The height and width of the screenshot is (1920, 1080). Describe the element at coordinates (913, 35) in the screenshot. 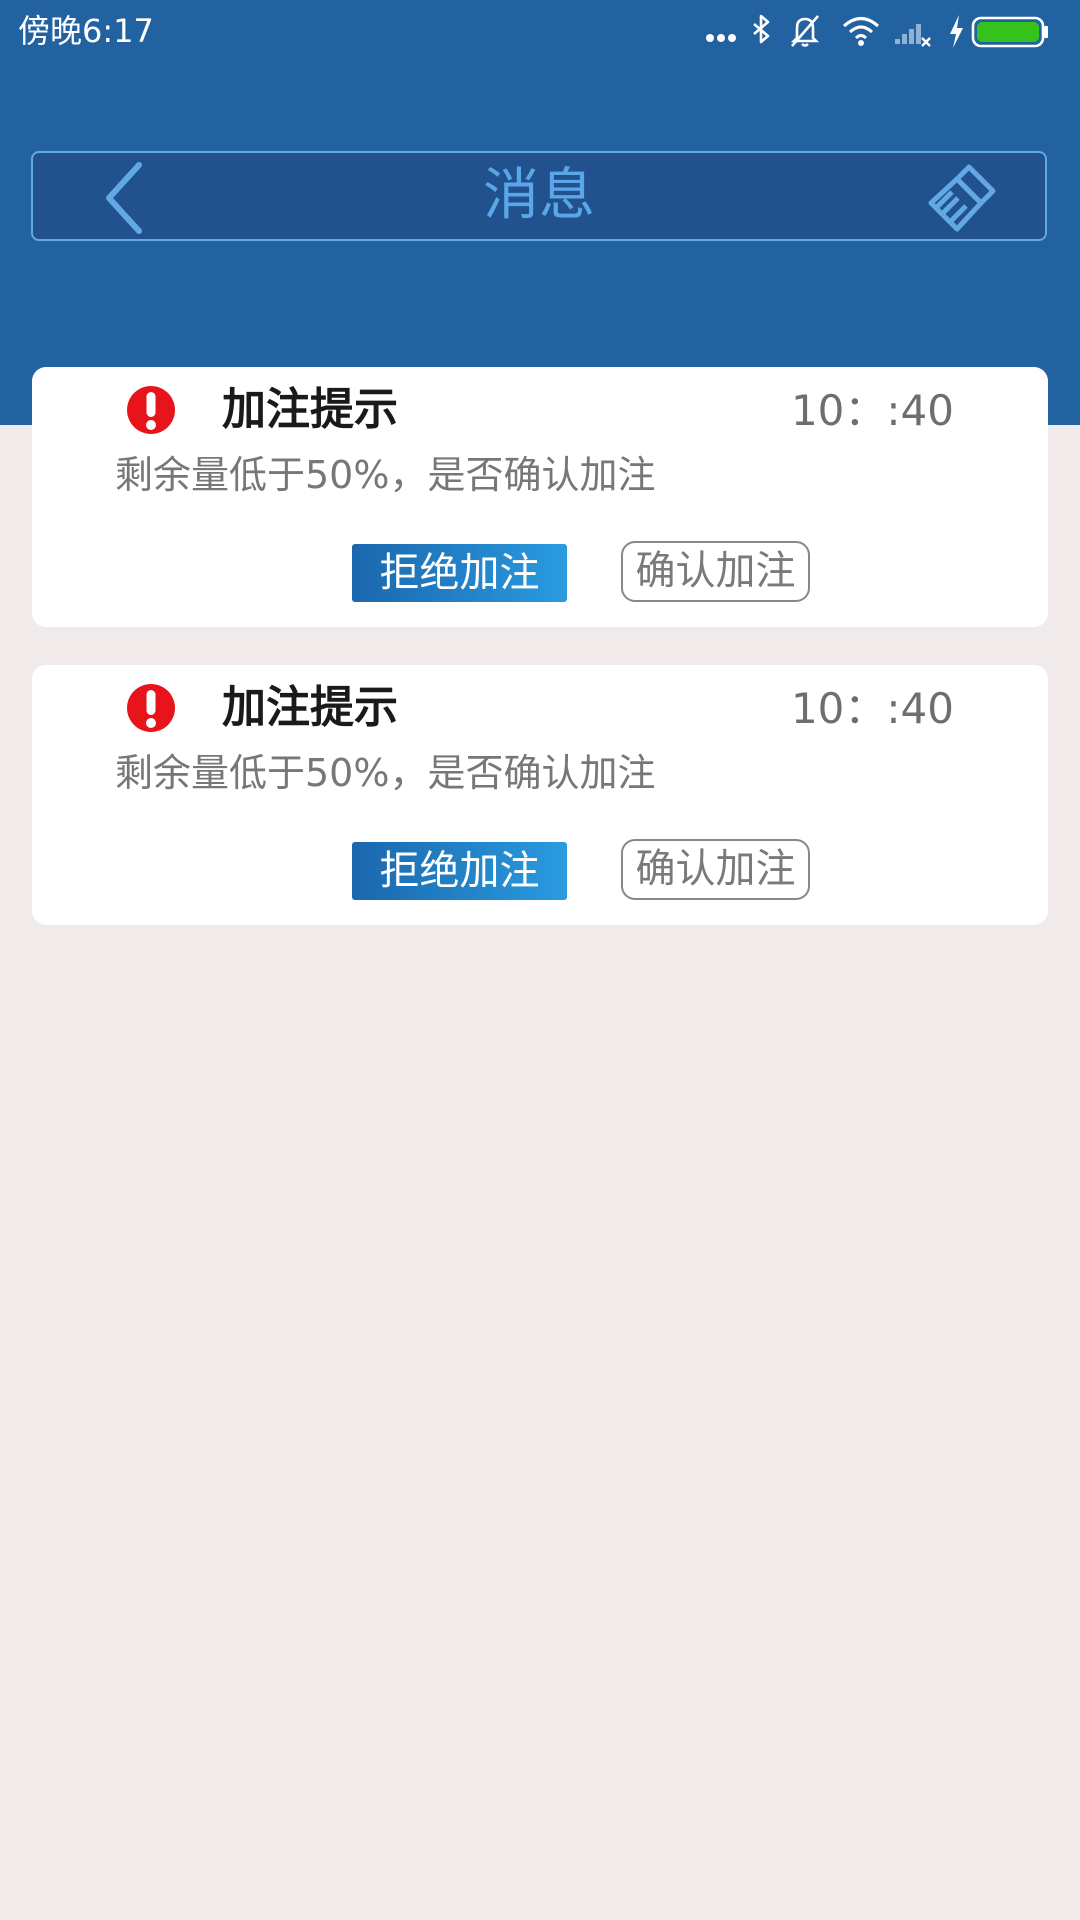

I see `signal-icon` at that location.